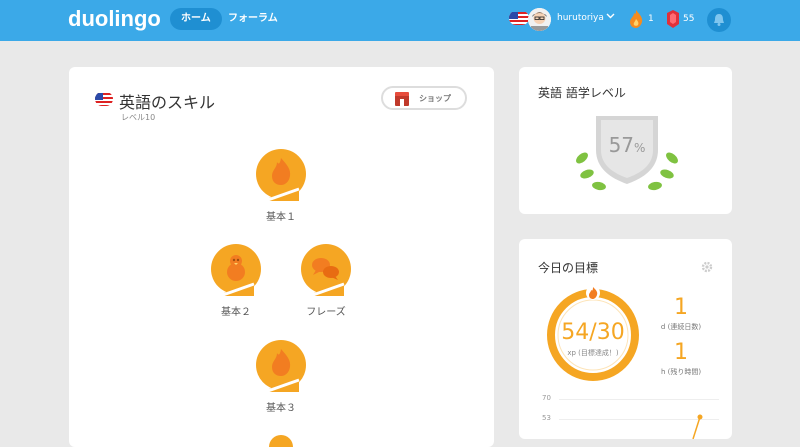  I want to click on notifications-button, so click(719, 20).